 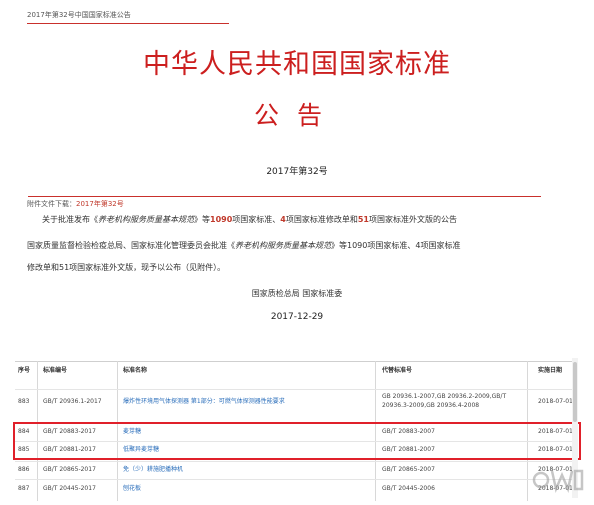 I want to click on page-subtitle: 公告, so click(x=296, y=115).